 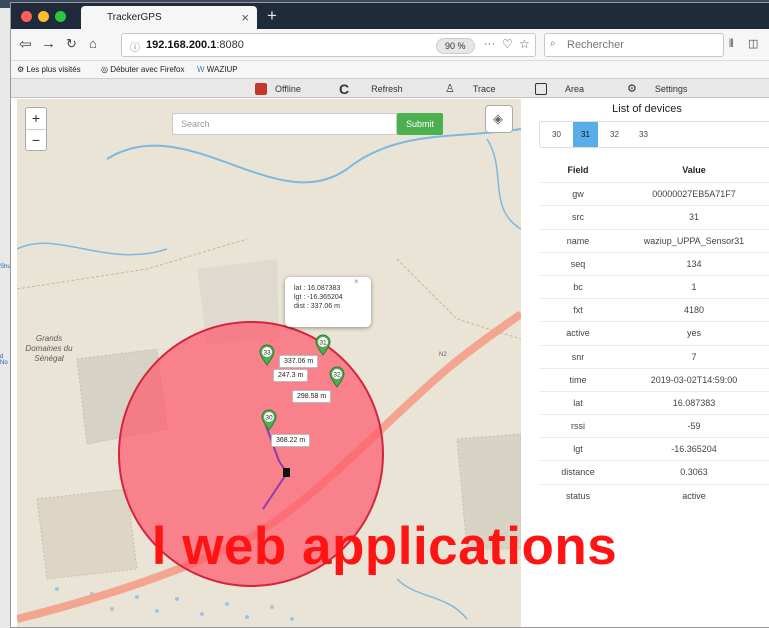 What do you see at coordinates (694, 495) in the screenshot?
I see `value-cell: active` at bounding box center [694, 495].